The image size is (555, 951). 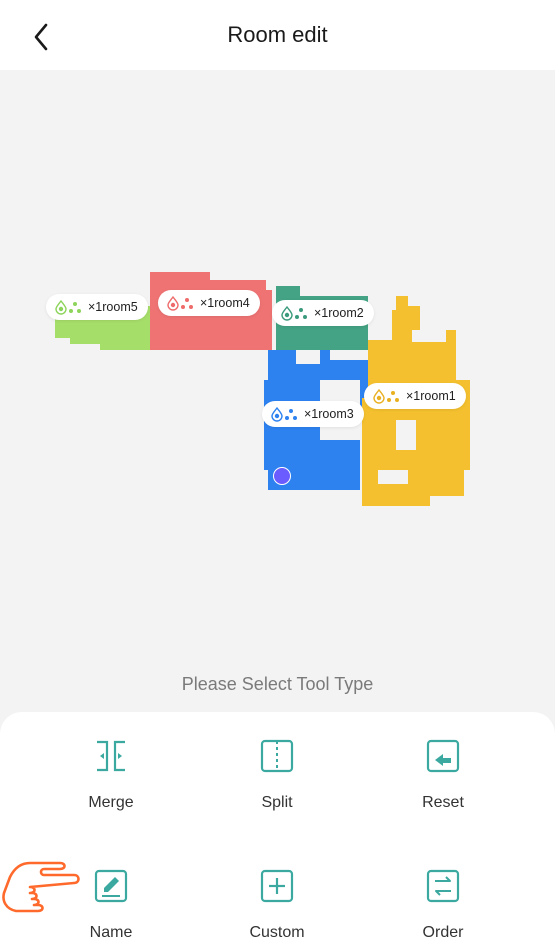 I want to click on room-label-room5: ×1room5, so click(x=97, y=307).